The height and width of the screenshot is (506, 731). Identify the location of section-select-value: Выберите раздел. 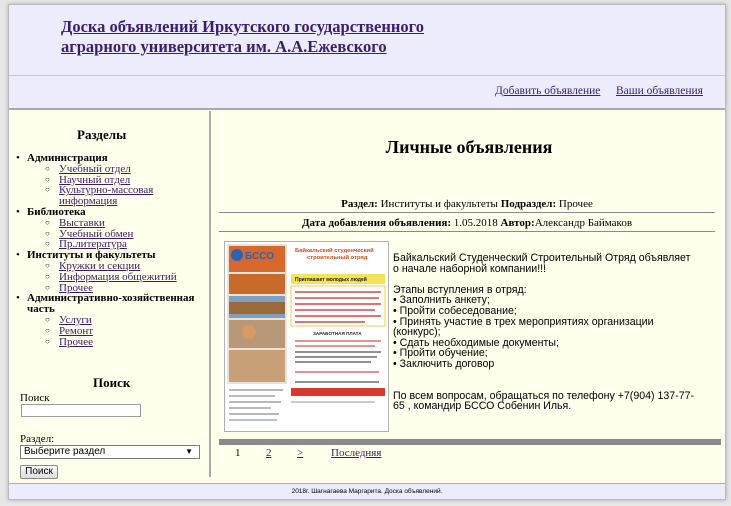
(65, 451).